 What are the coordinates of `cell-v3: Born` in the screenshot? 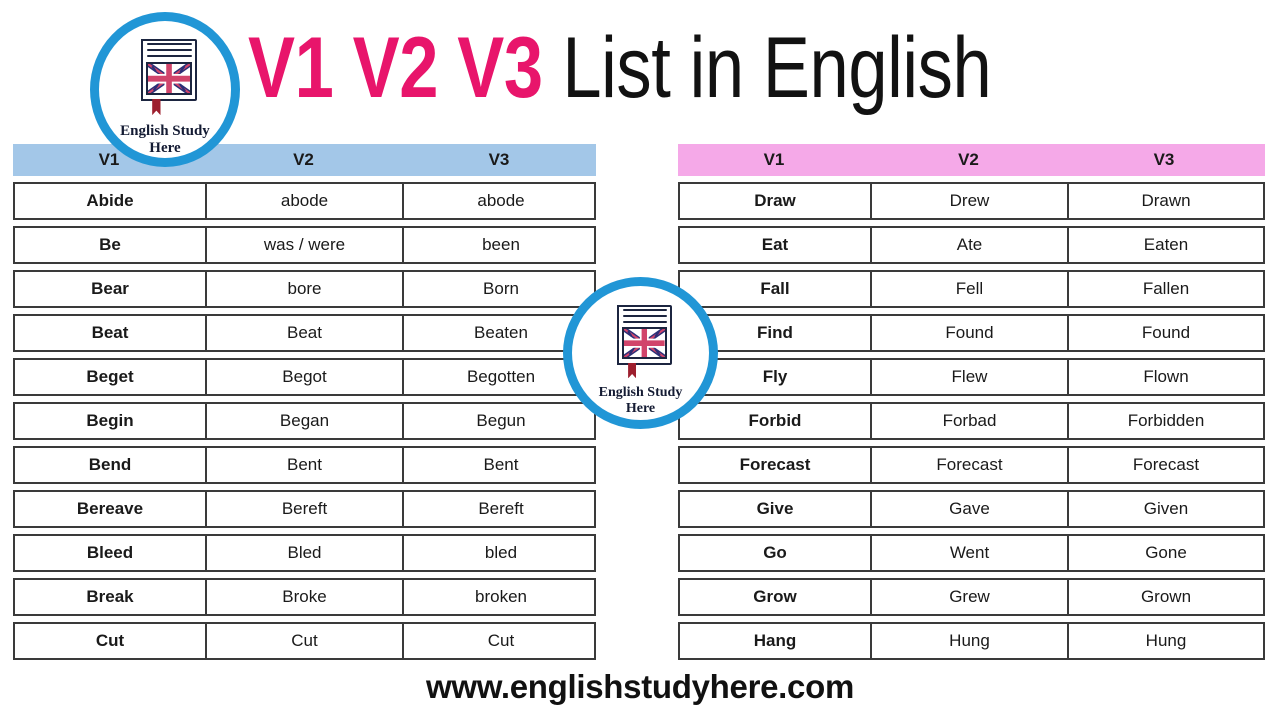 It's located at (501, 288).